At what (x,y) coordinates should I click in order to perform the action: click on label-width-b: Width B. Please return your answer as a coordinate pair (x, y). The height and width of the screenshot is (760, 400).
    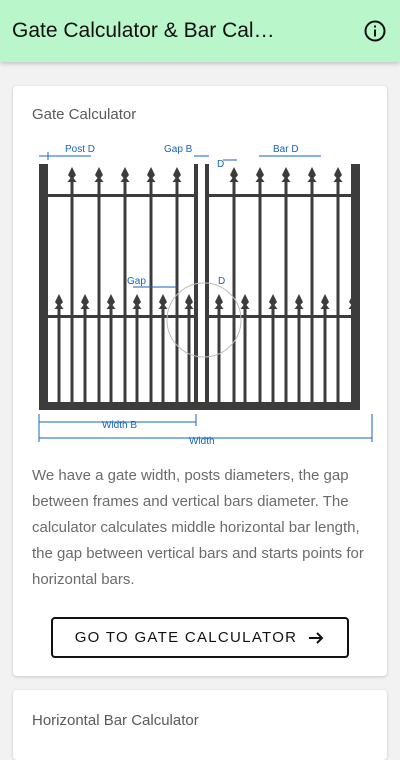
    Looking at the image, I should click on (119, 425).